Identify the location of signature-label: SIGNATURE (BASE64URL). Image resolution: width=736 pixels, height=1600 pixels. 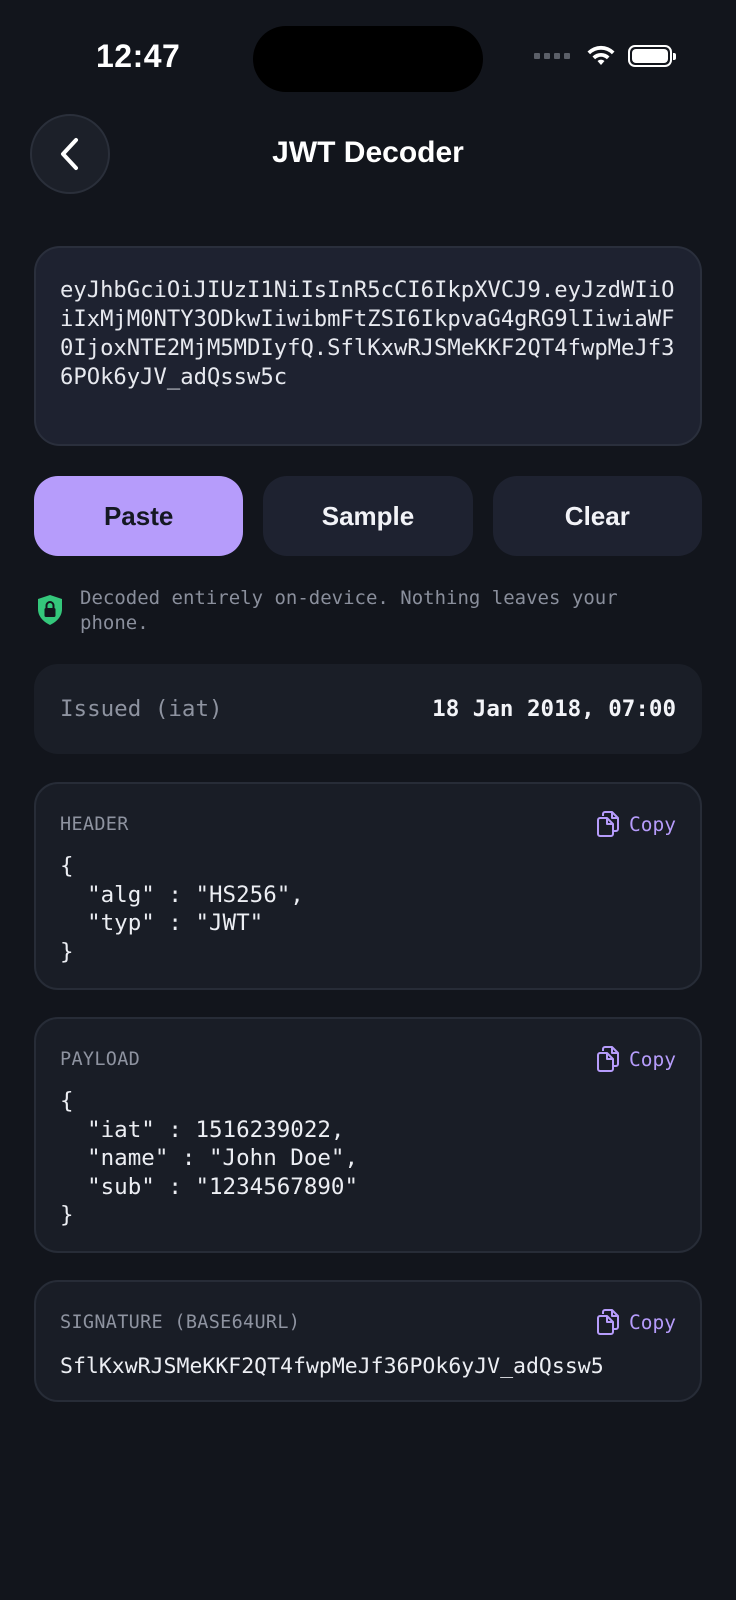
(180, 1322).